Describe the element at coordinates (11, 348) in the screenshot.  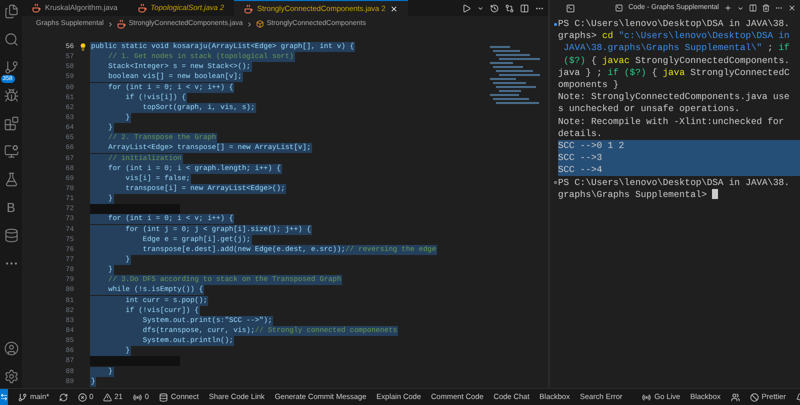
I see `account-icon` at that location.